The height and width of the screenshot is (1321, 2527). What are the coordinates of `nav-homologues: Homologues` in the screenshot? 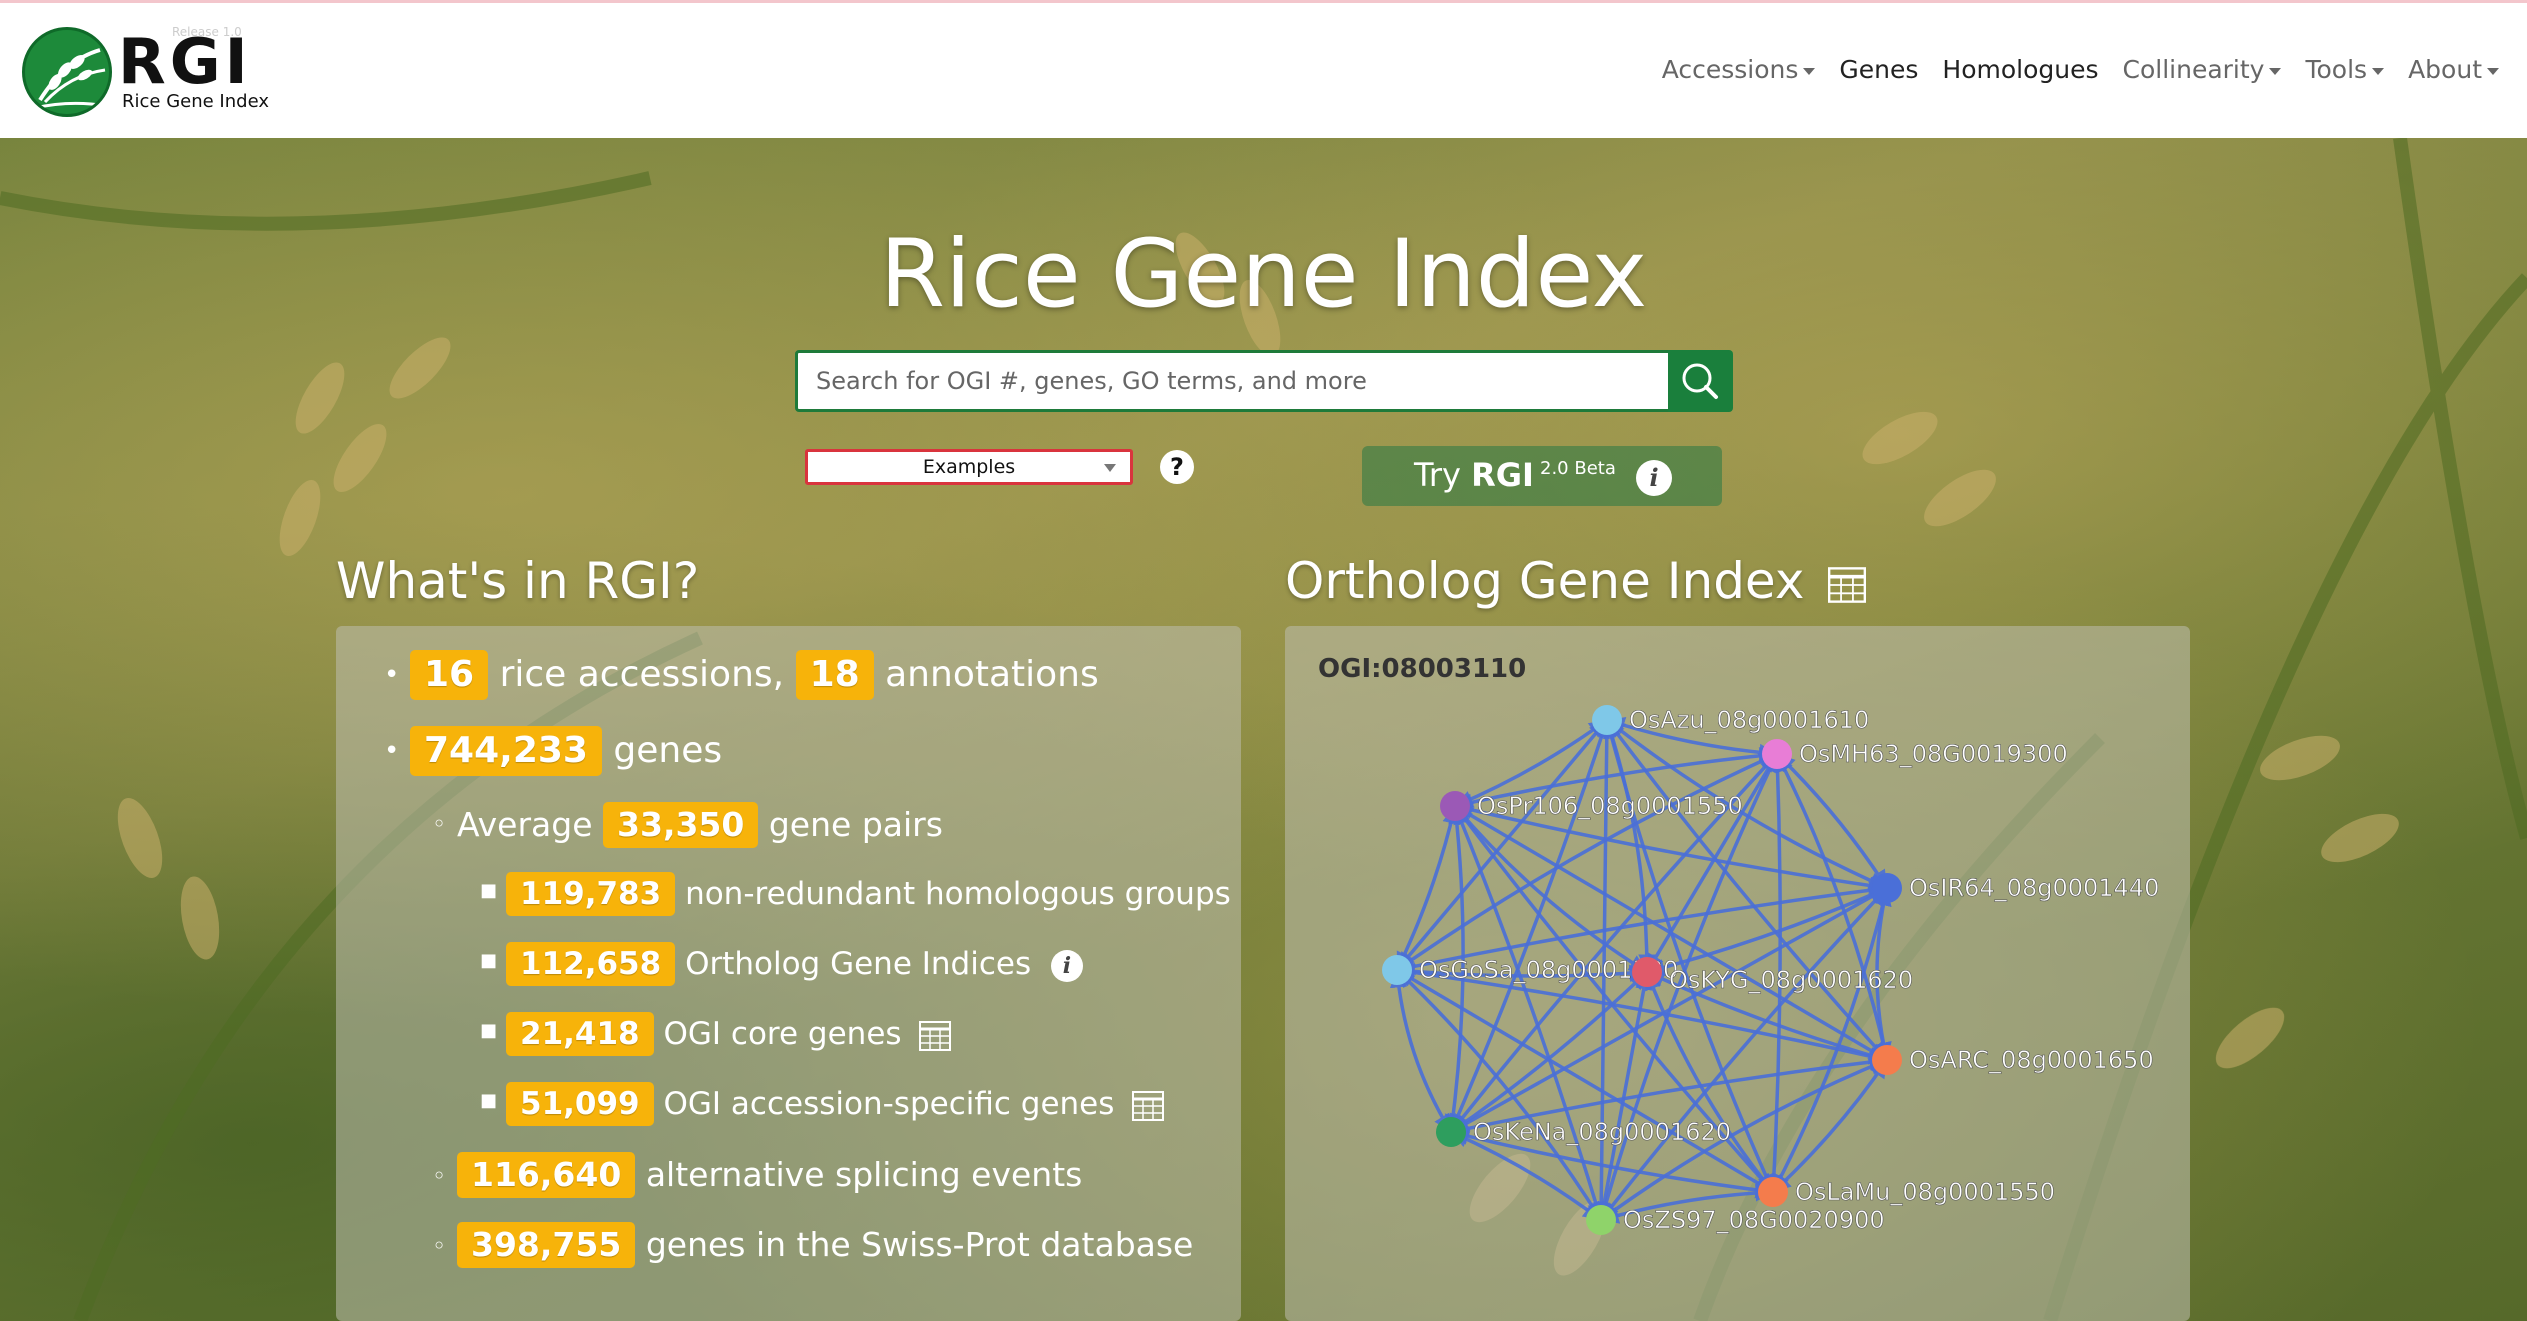 It's located at (2020, 69).